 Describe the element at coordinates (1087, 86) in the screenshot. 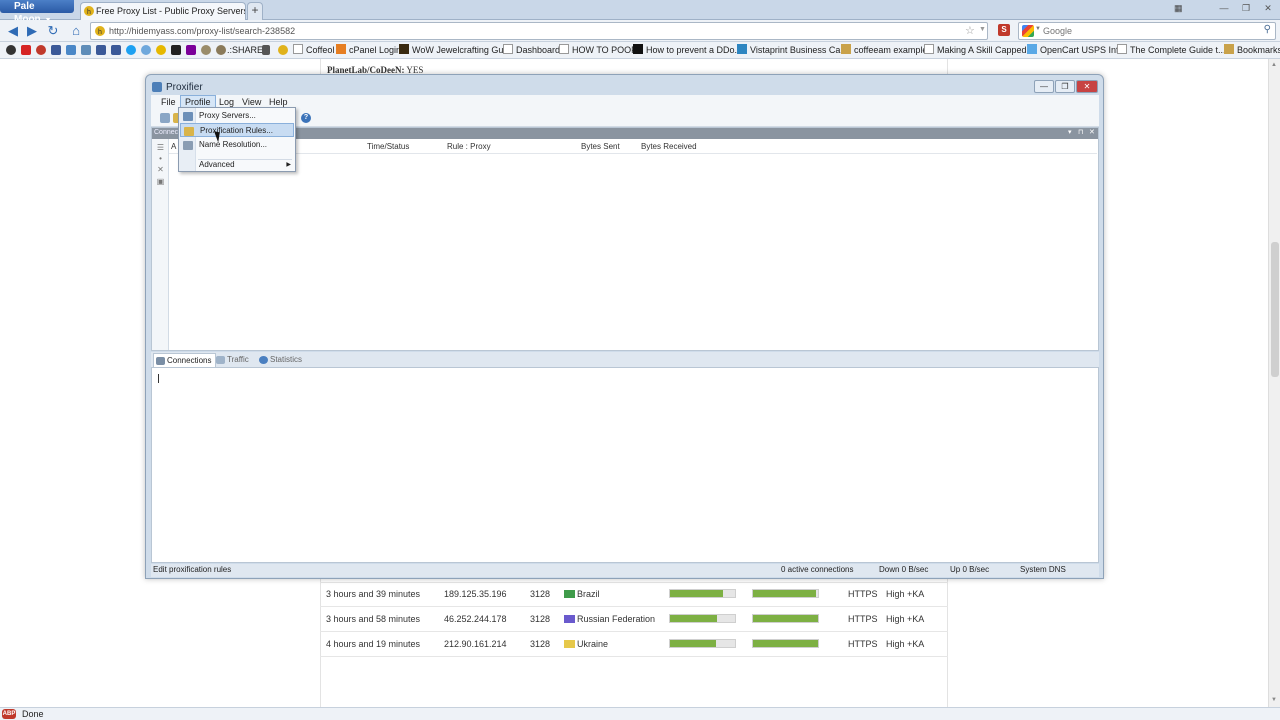

I see `proxifier-close-button: ✕` at that location.